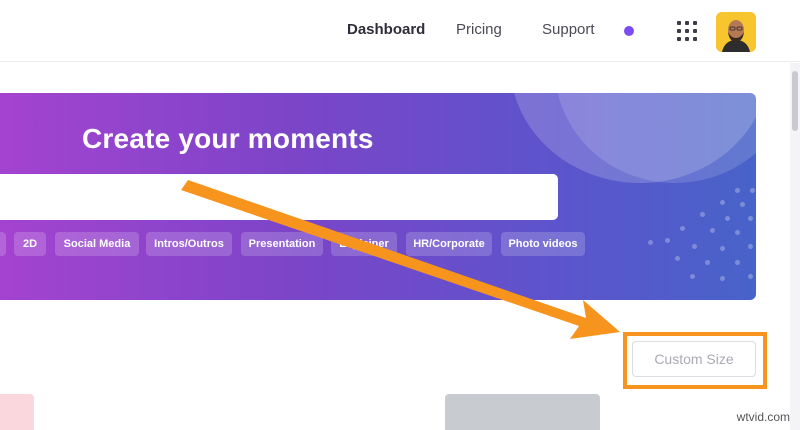 This screenshot has width=800, height=430. What do you see at coordinates (3, 244) in the screenshot?
I see `tag-partial` at bounding box center [3, 244].